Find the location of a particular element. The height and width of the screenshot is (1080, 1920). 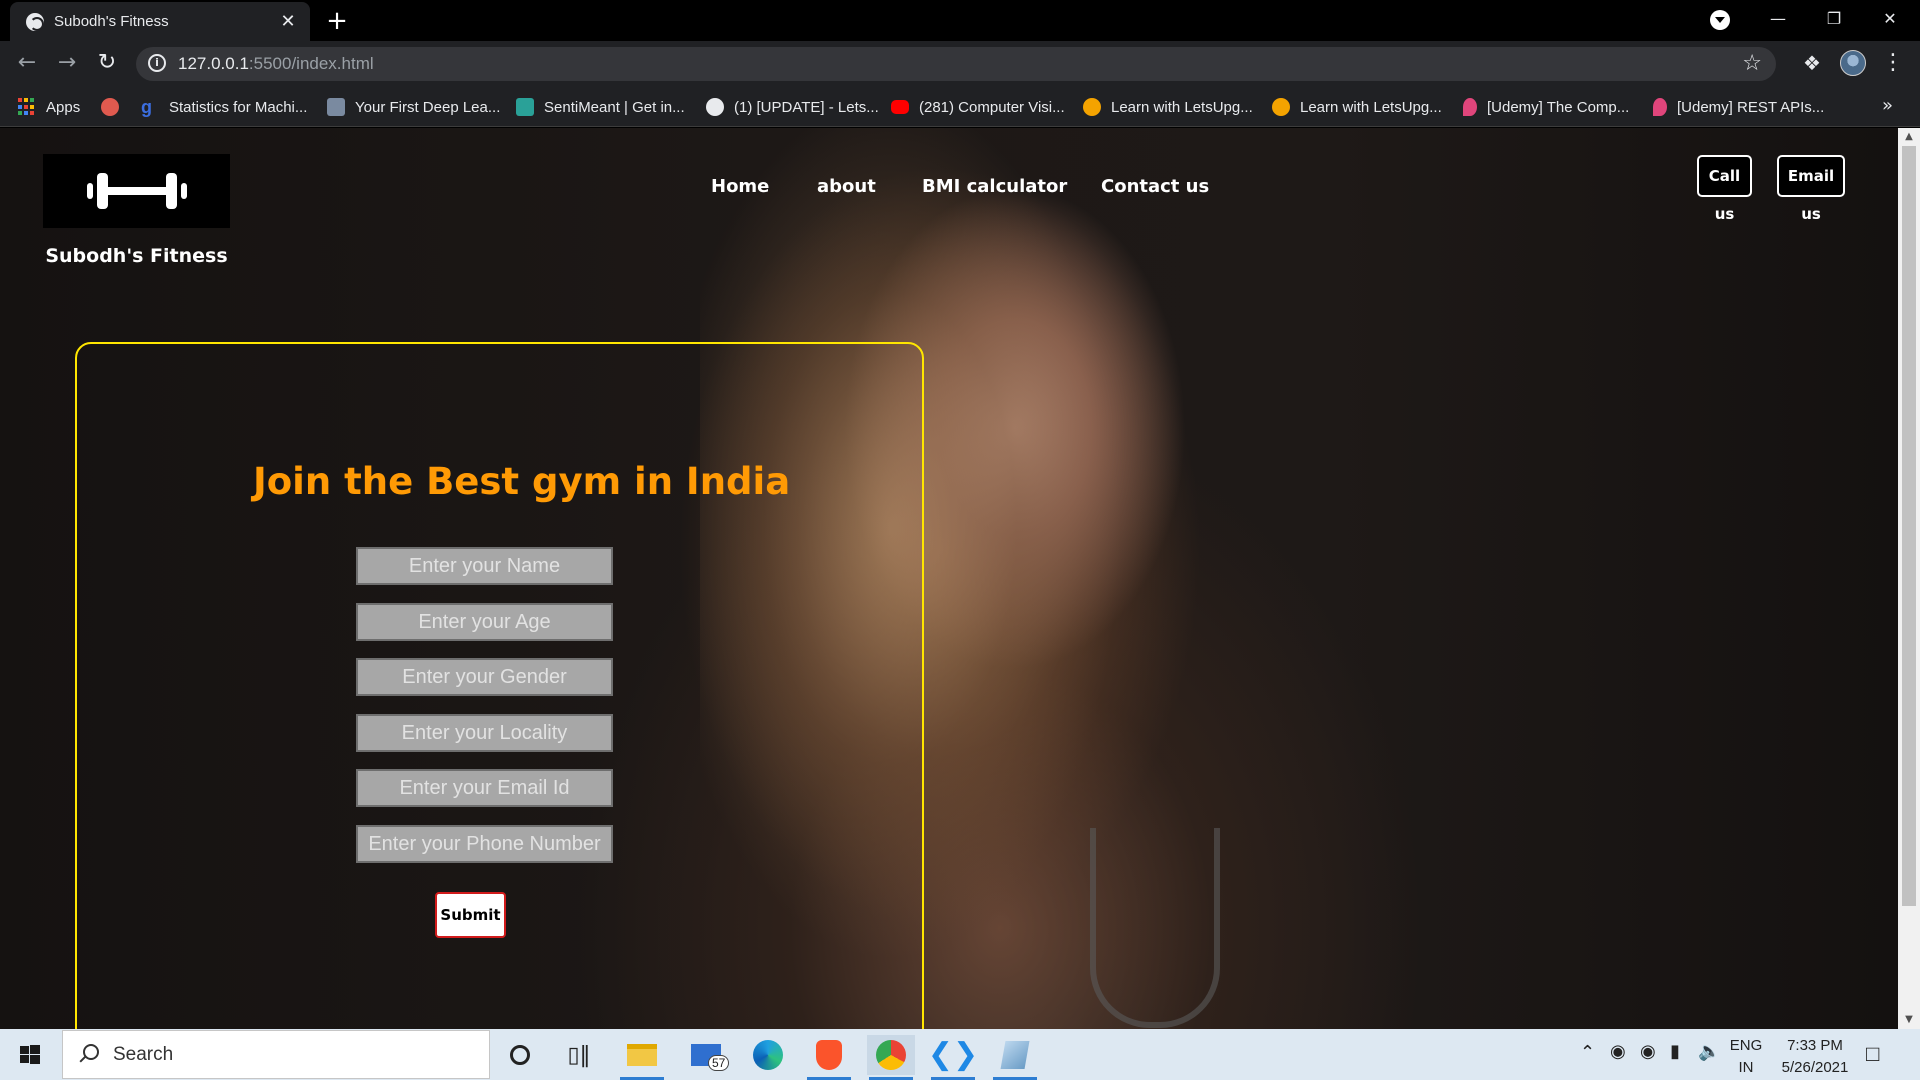

apps-grid-icon is located at coordinates (27, 107).